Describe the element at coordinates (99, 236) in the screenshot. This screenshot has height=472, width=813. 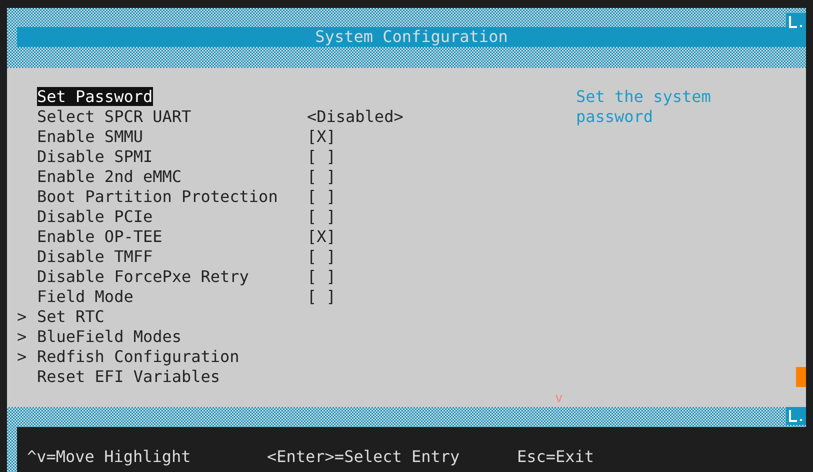
I see `menu-item: Enable OP-TEE` at that location.